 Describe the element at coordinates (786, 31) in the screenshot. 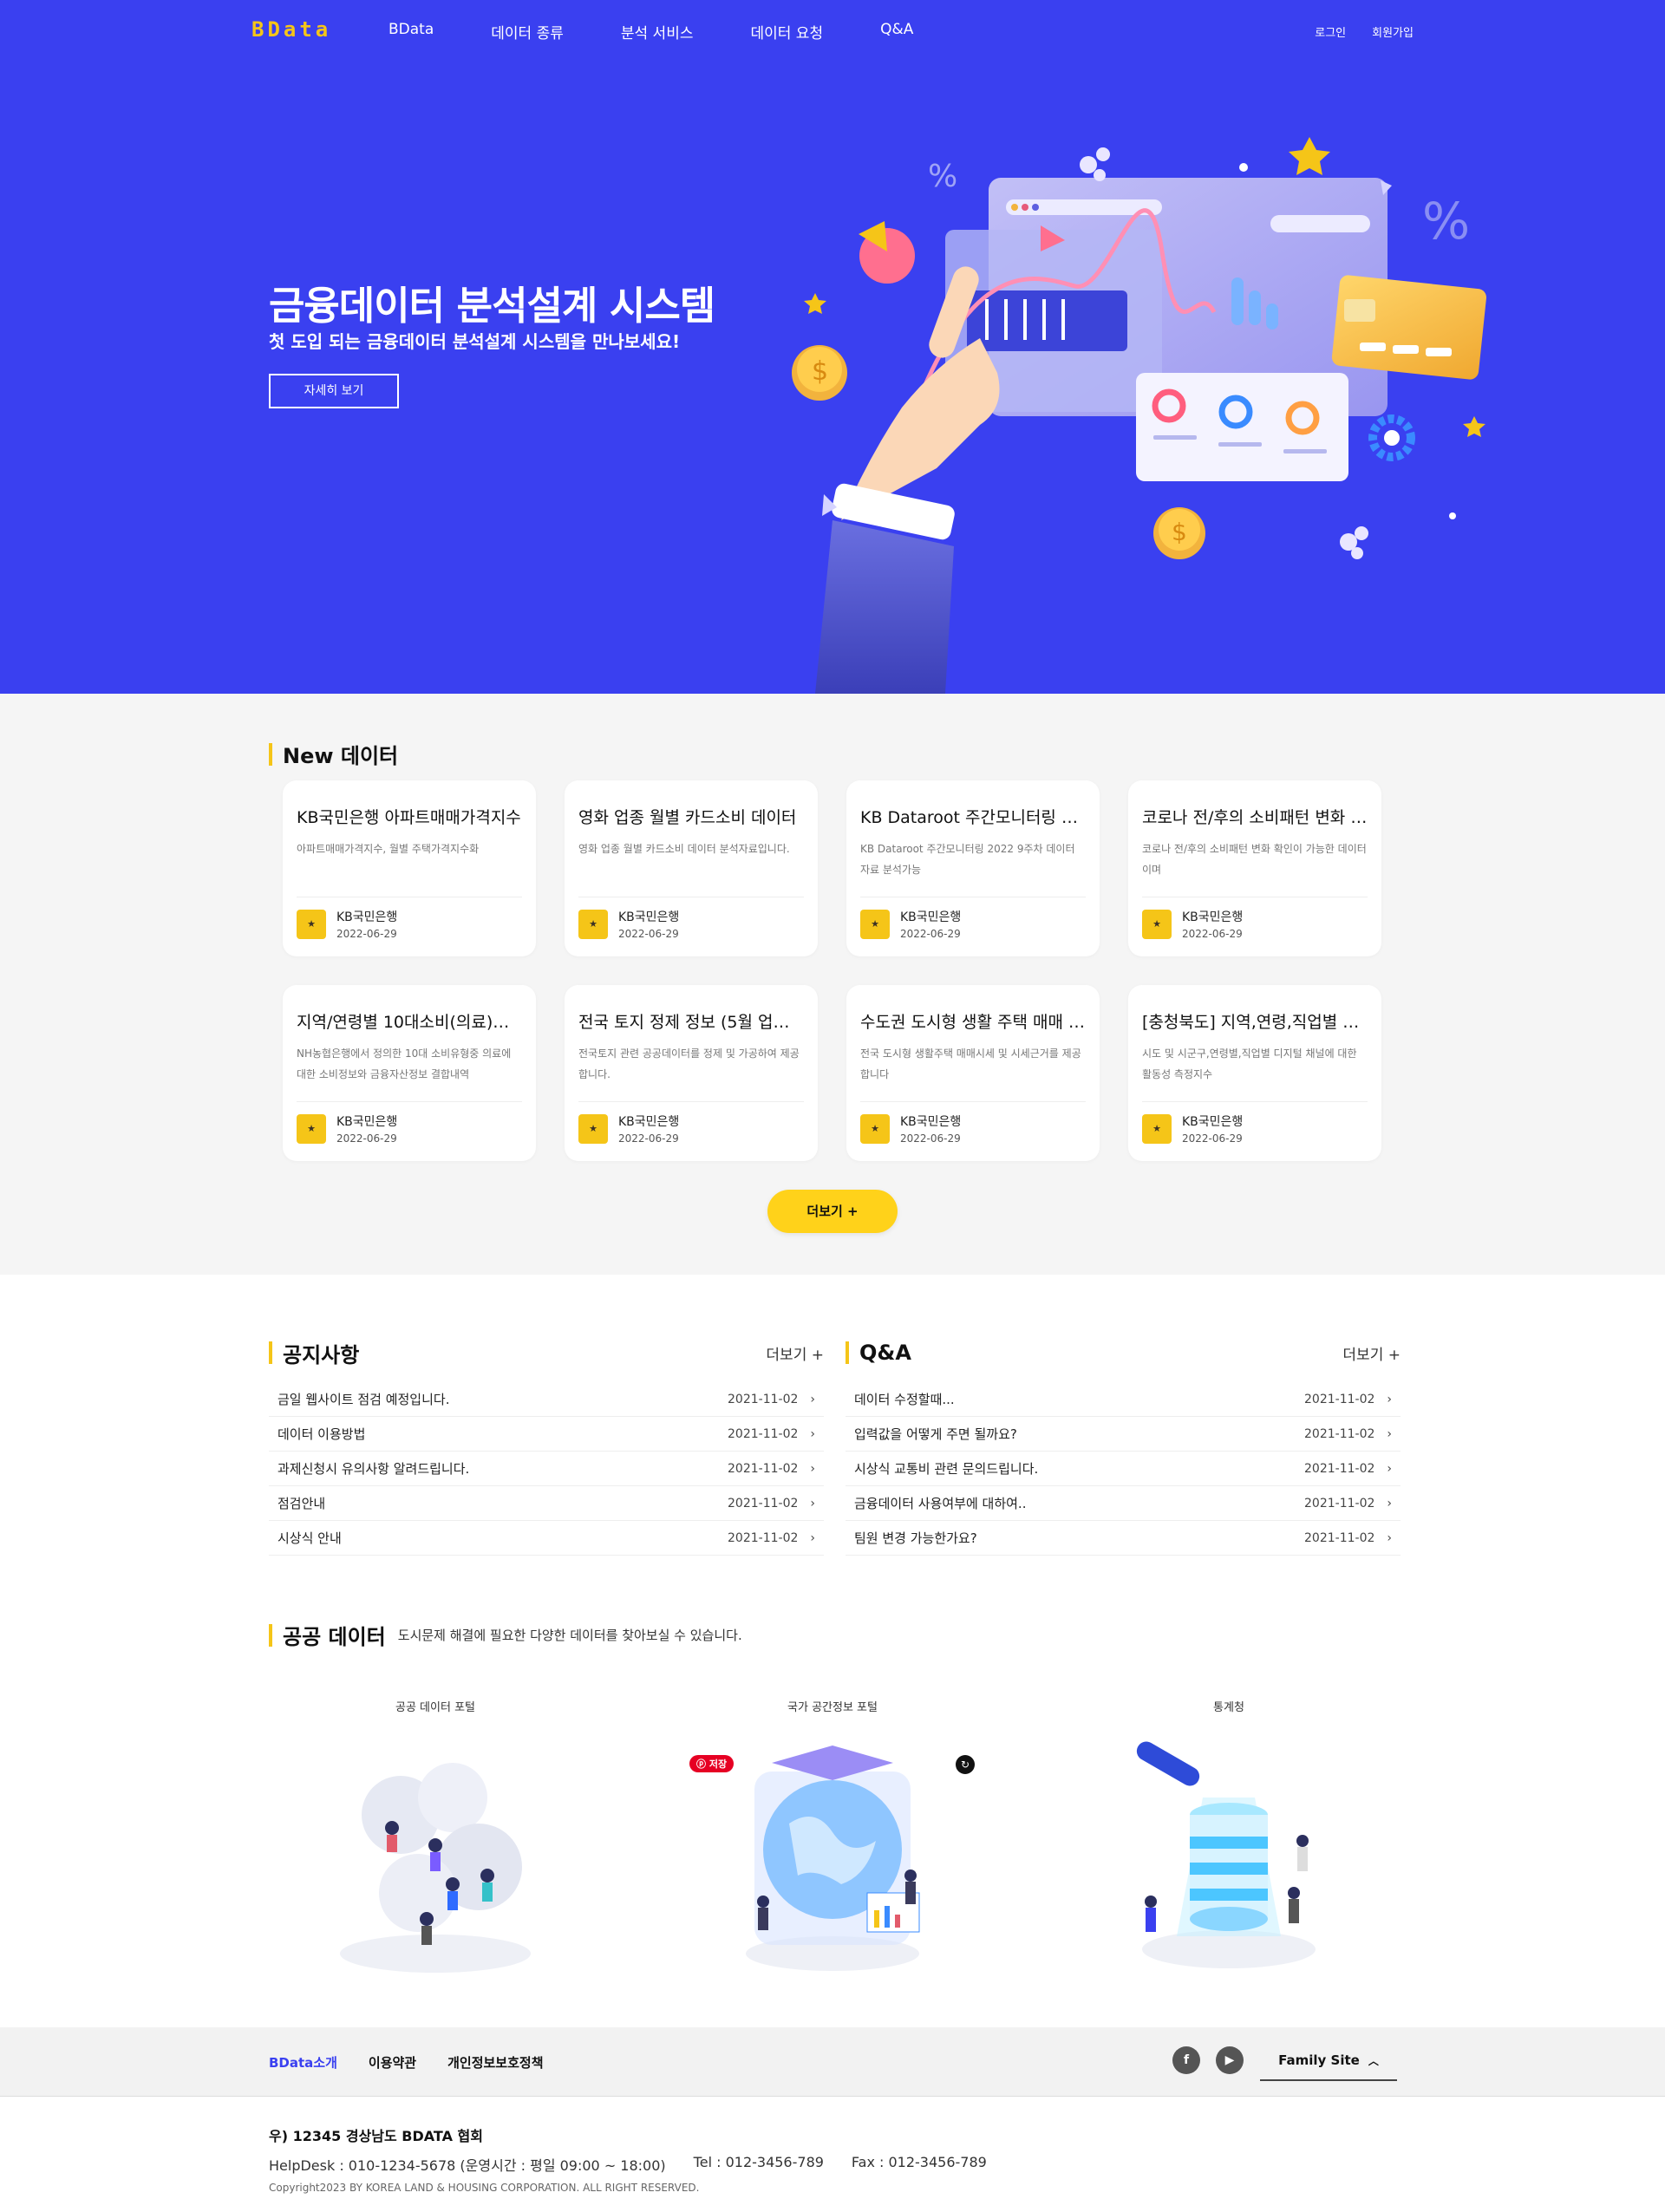

I see `menu-item-data-request: 데이터 요청` at that location.